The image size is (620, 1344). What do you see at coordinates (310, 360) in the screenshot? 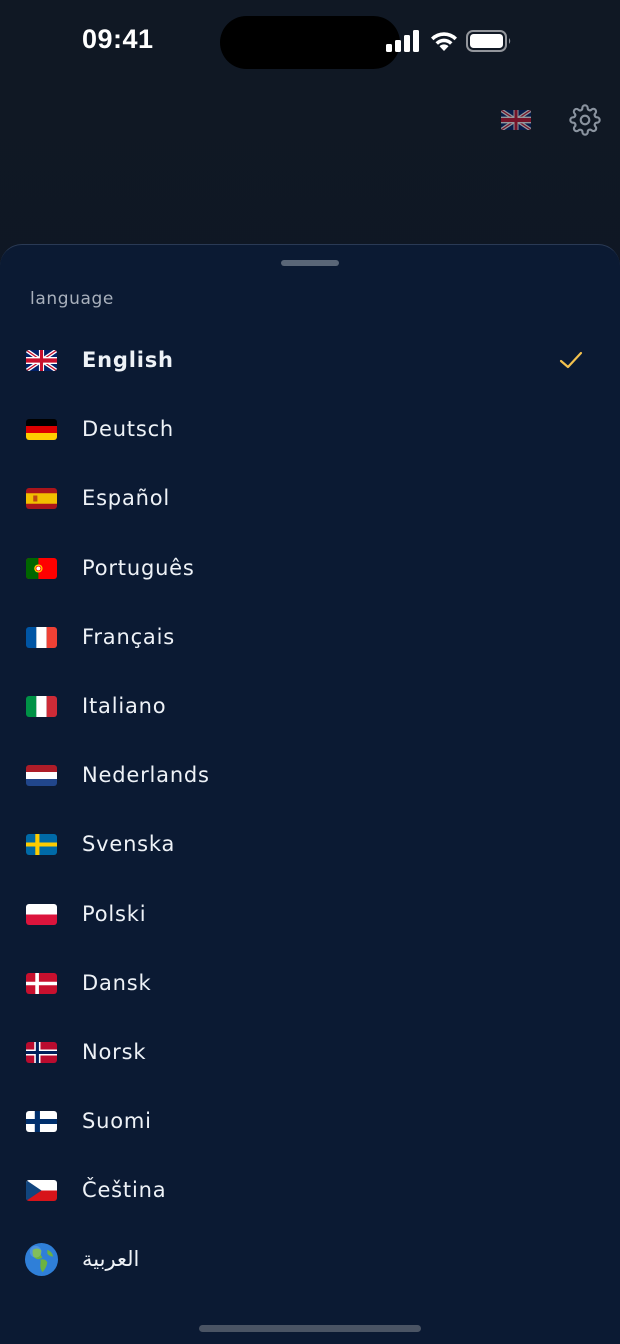
I see `language-option-english: English` at bounding box center [310, 360].